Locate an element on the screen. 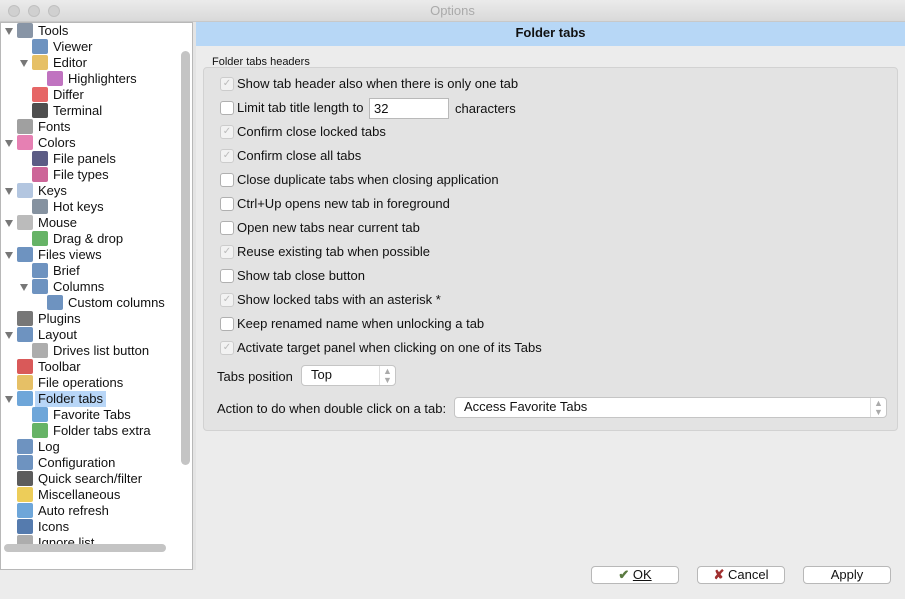 The height and width of the screenshot is (599, 905). mouse-icon is located at coordinates (25, 222).